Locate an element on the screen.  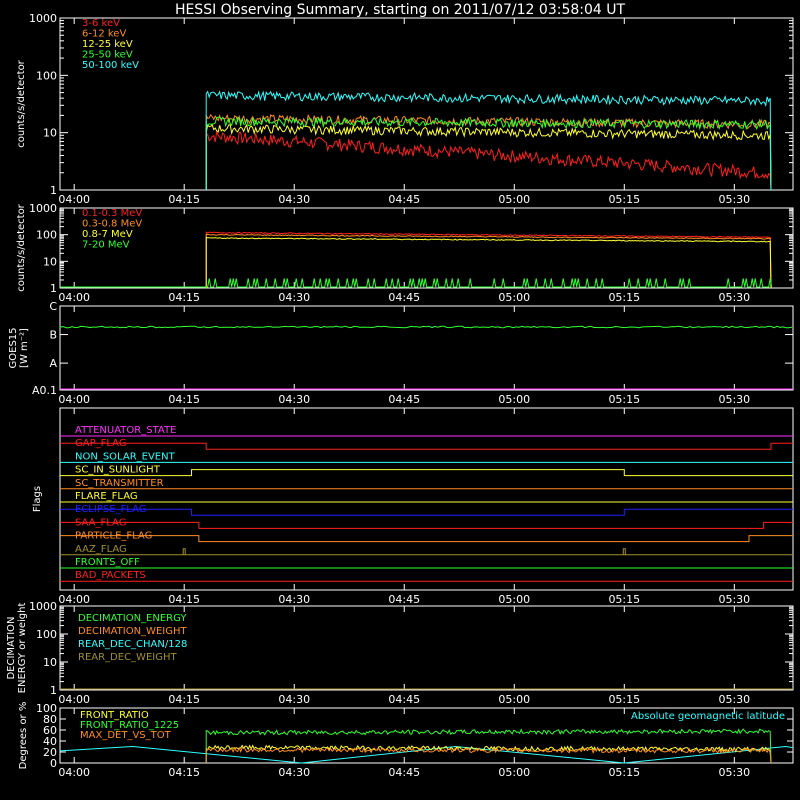
flag-label: ATTENUATOR_STATE is located at coordinates (125, 430).